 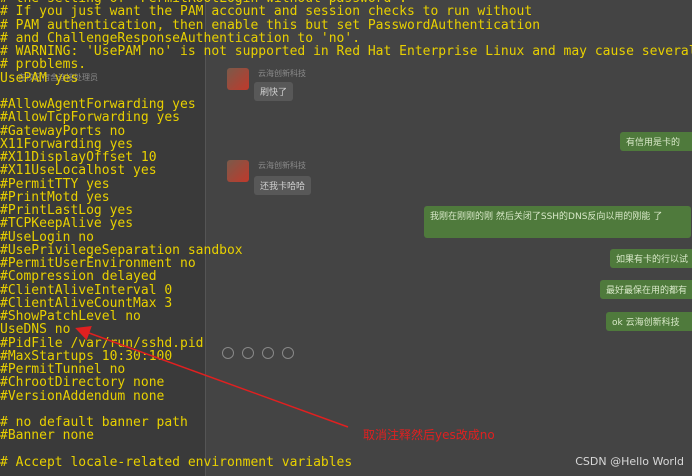 I want to click on annotation-arrow, so click(x=212, y=377).